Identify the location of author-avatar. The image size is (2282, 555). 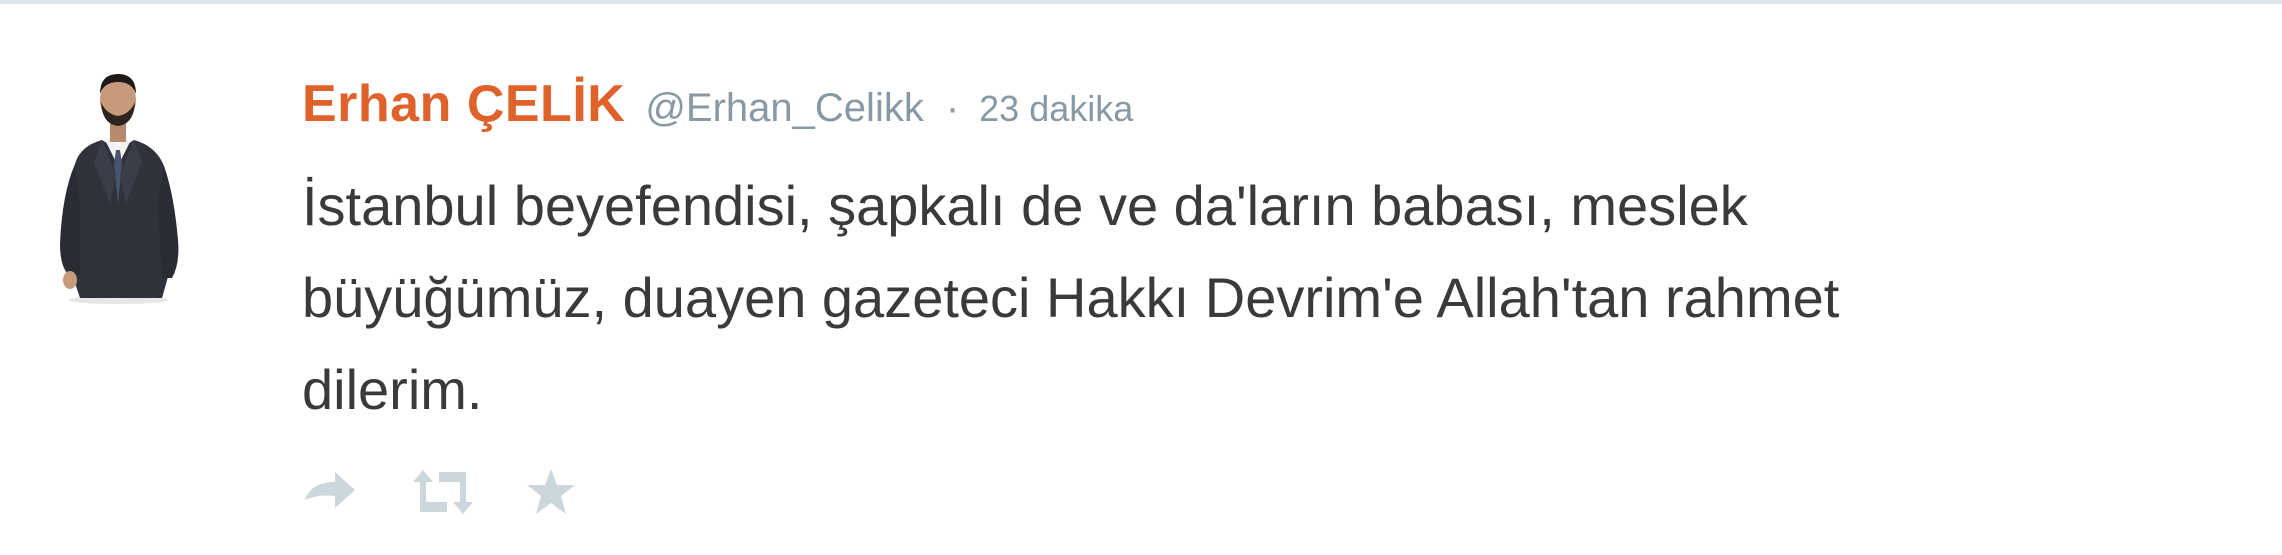
(115, 179).